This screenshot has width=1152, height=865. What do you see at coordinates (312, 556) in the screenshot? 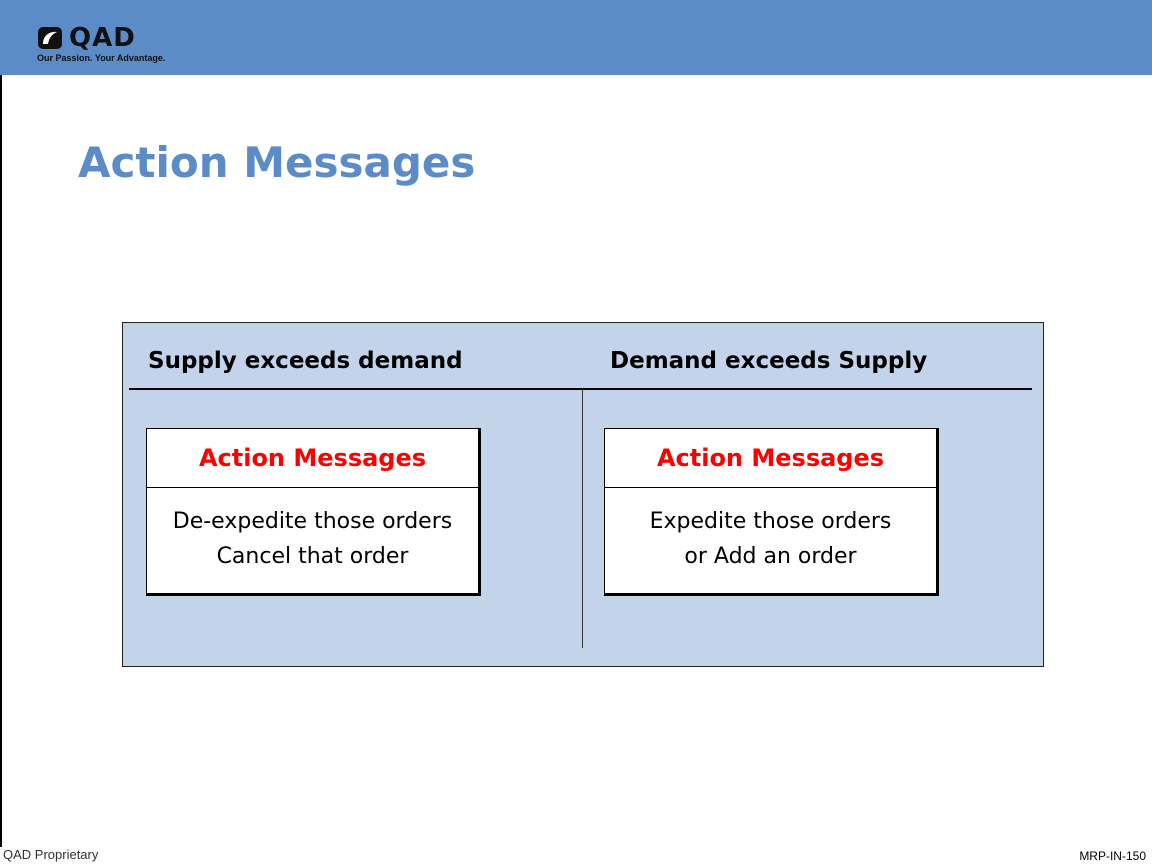
I see `action-message-line: Cancel that order` at bounding box center [312, 556].